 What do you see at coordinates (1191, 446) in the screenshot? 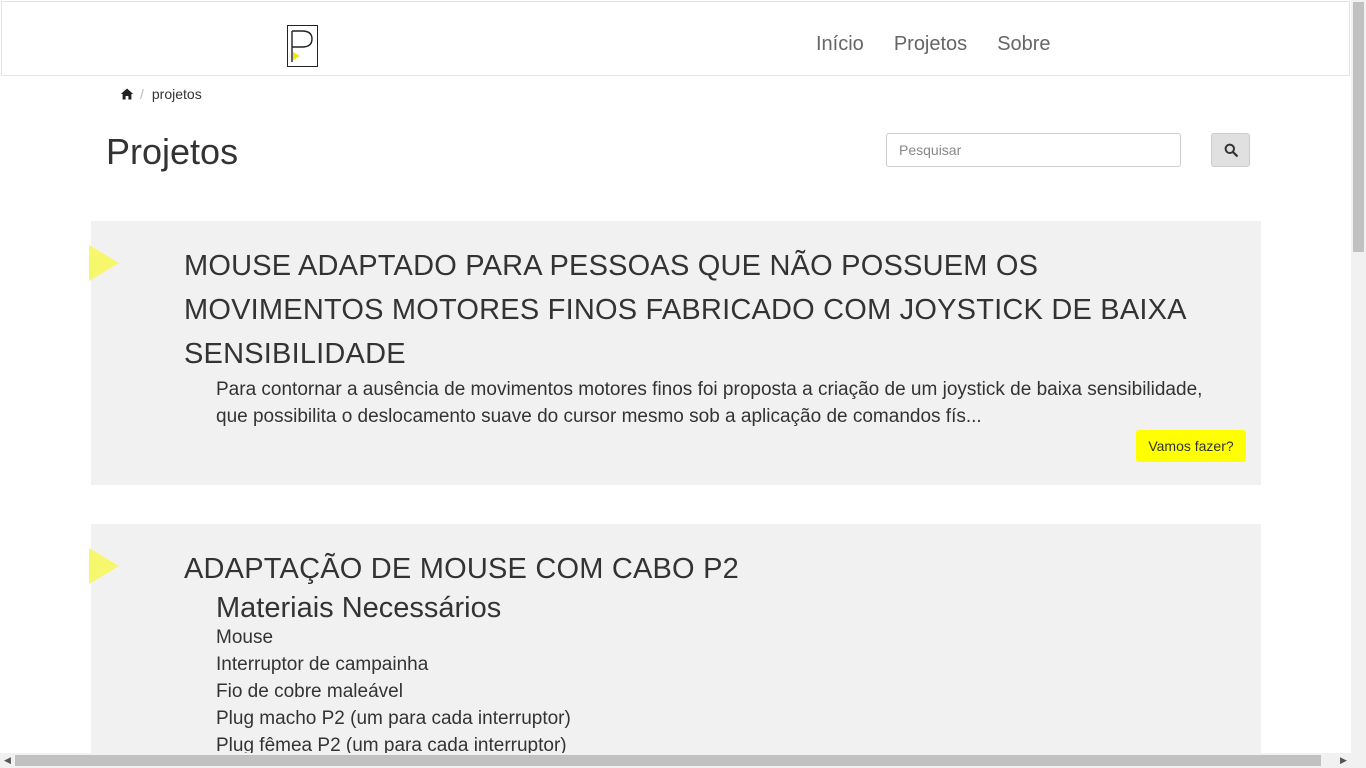
I see `vamos-fazer-button: Vamos fazer?` at bounding box center [1191, 446].